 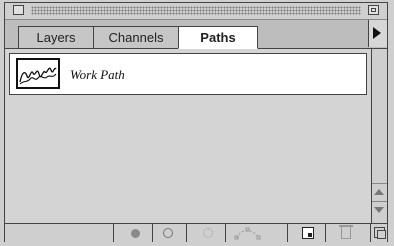 I want to click on paths-toolbar, so click(x=196, y=232).